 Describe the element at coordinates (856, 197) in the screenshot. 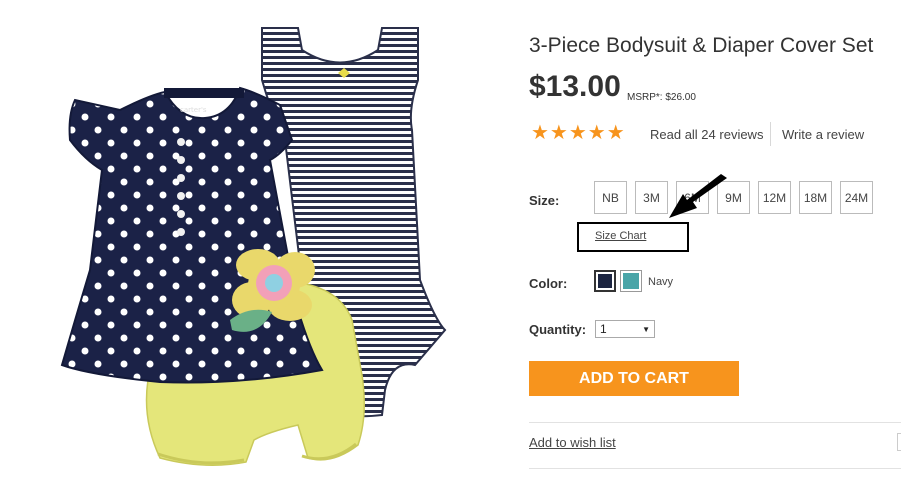

I see `size-option-24m: 24M` at that location.